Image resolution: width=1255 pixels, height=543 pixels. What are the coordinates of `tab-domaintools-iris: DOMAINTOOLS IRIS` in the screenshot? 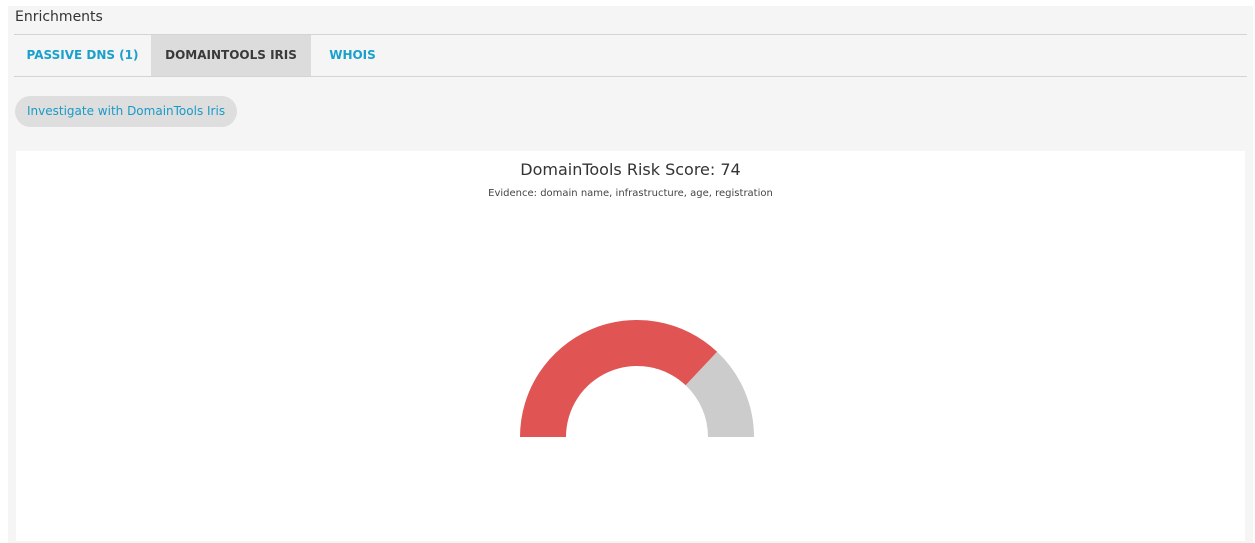 It's located at (231, 55).